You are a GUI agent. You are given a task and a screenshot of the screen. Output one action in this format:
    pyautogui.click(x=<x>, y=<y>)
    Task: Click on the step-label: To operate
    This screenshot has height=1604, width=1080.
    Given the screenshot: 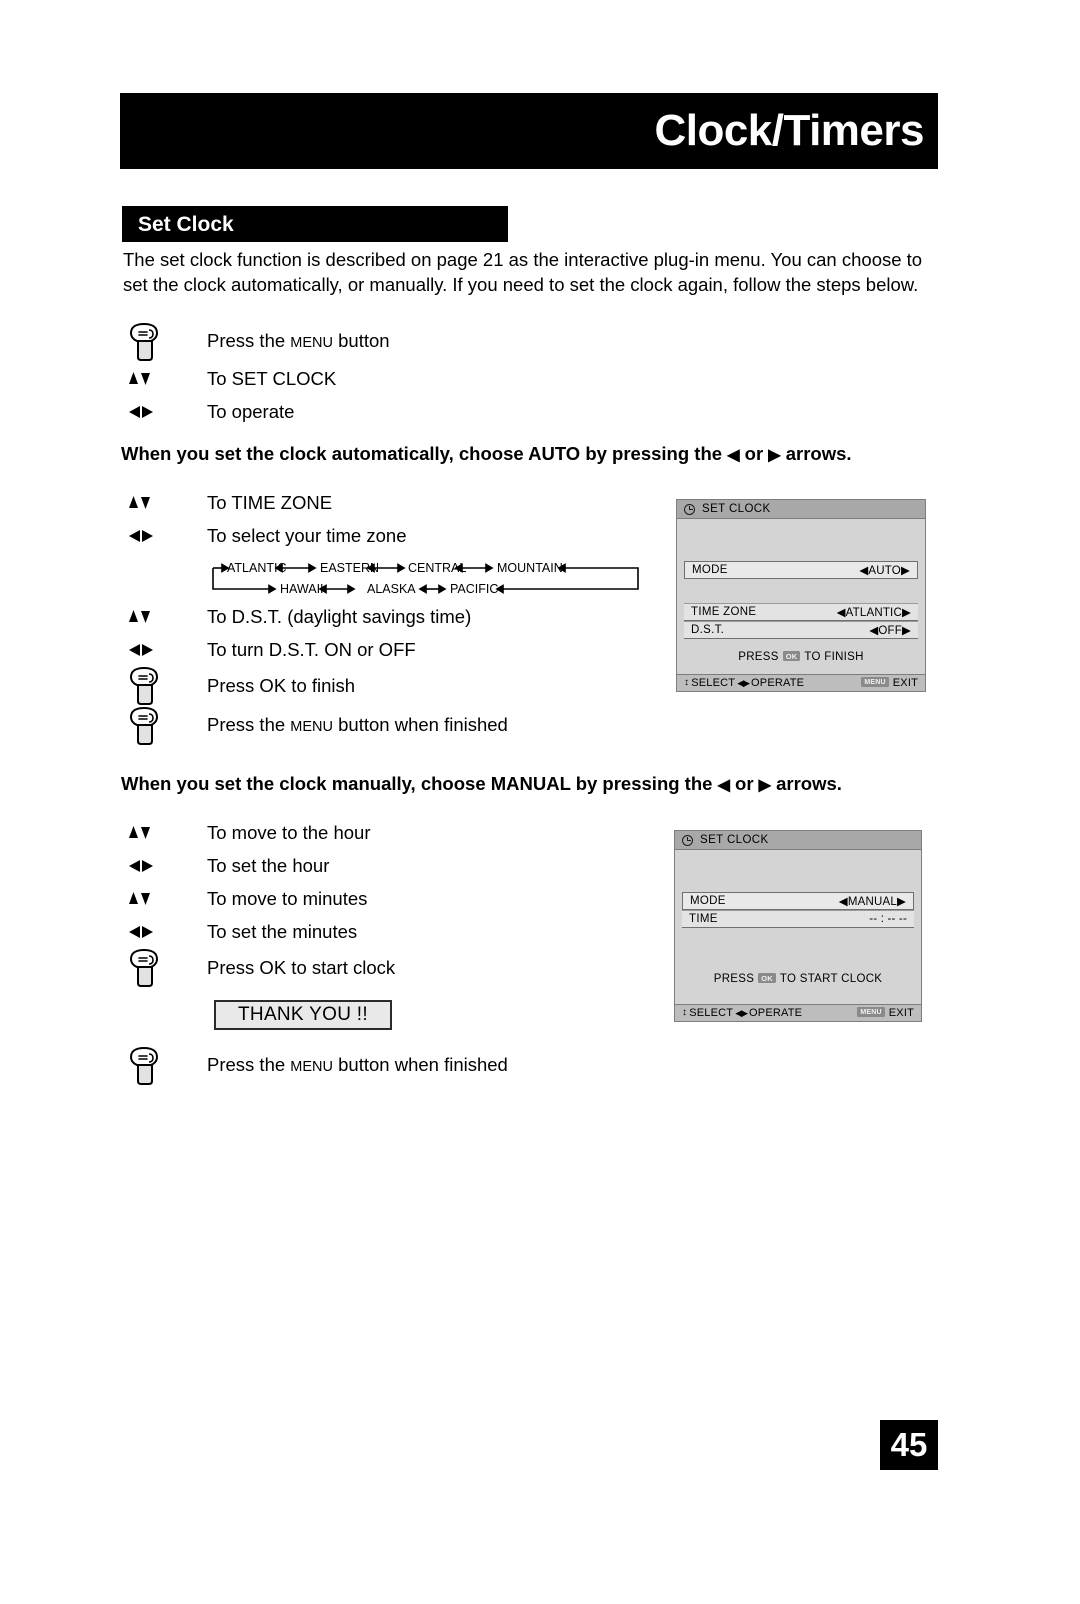 What is the action you would take?
    pyautogui.click(x=251, y=411)
    